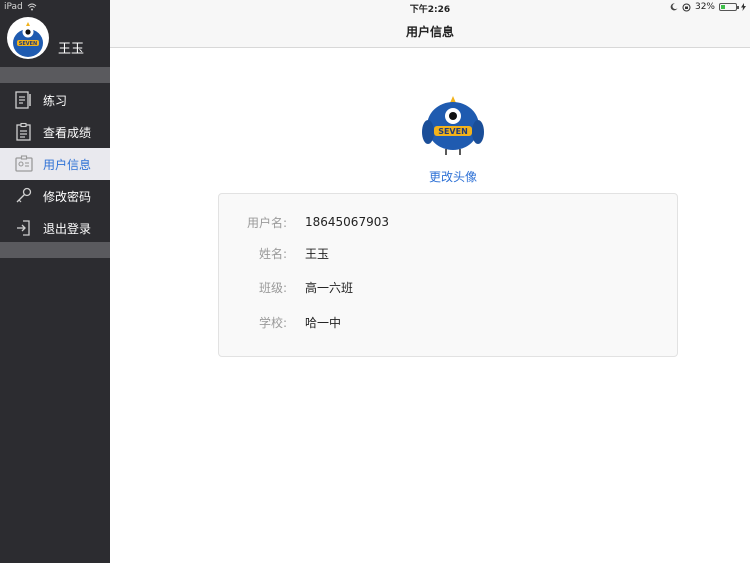  I want to click on field-label: 班级:, so click(272, 287).